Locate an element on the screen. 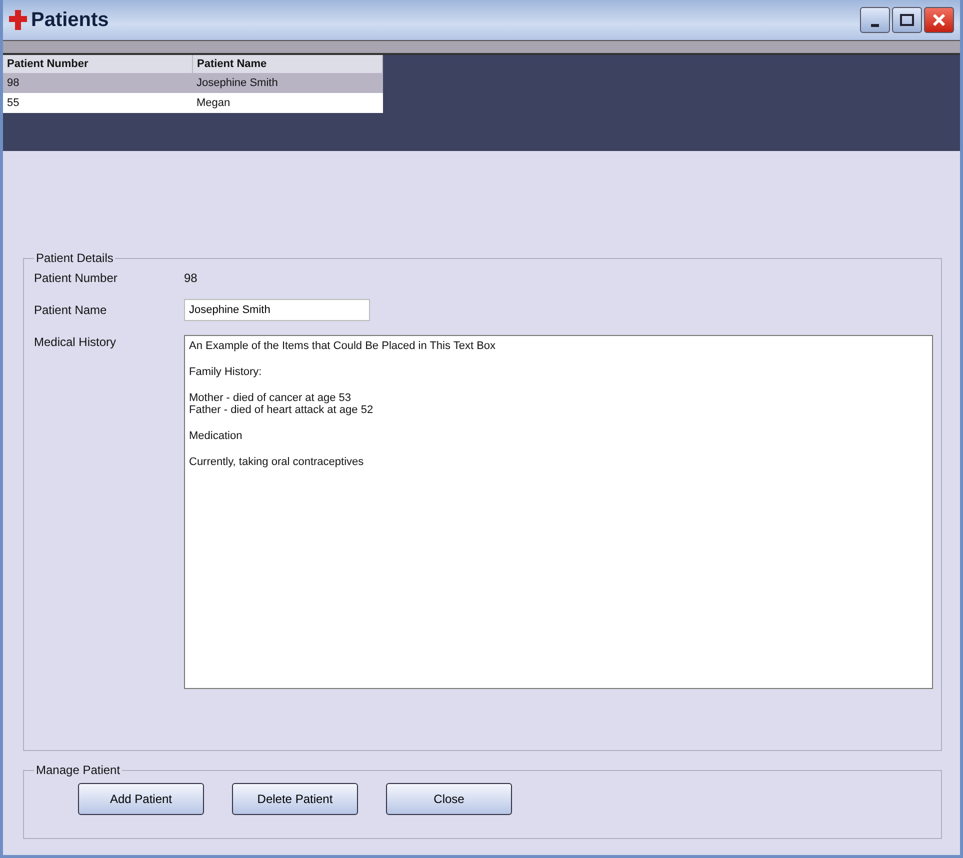 The image size is (963, 858). action-button: Close is located at coordinates (449, 799).